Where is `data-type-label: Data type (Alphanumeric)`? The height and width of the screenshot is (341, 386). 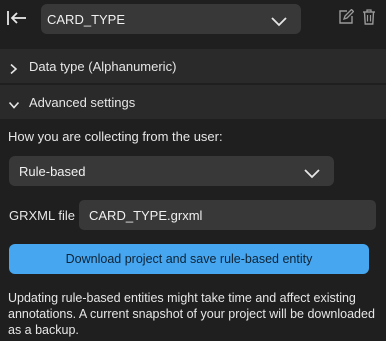
data-type-label: Data type (Alphanumeric) is located at coordinates (103, 66).